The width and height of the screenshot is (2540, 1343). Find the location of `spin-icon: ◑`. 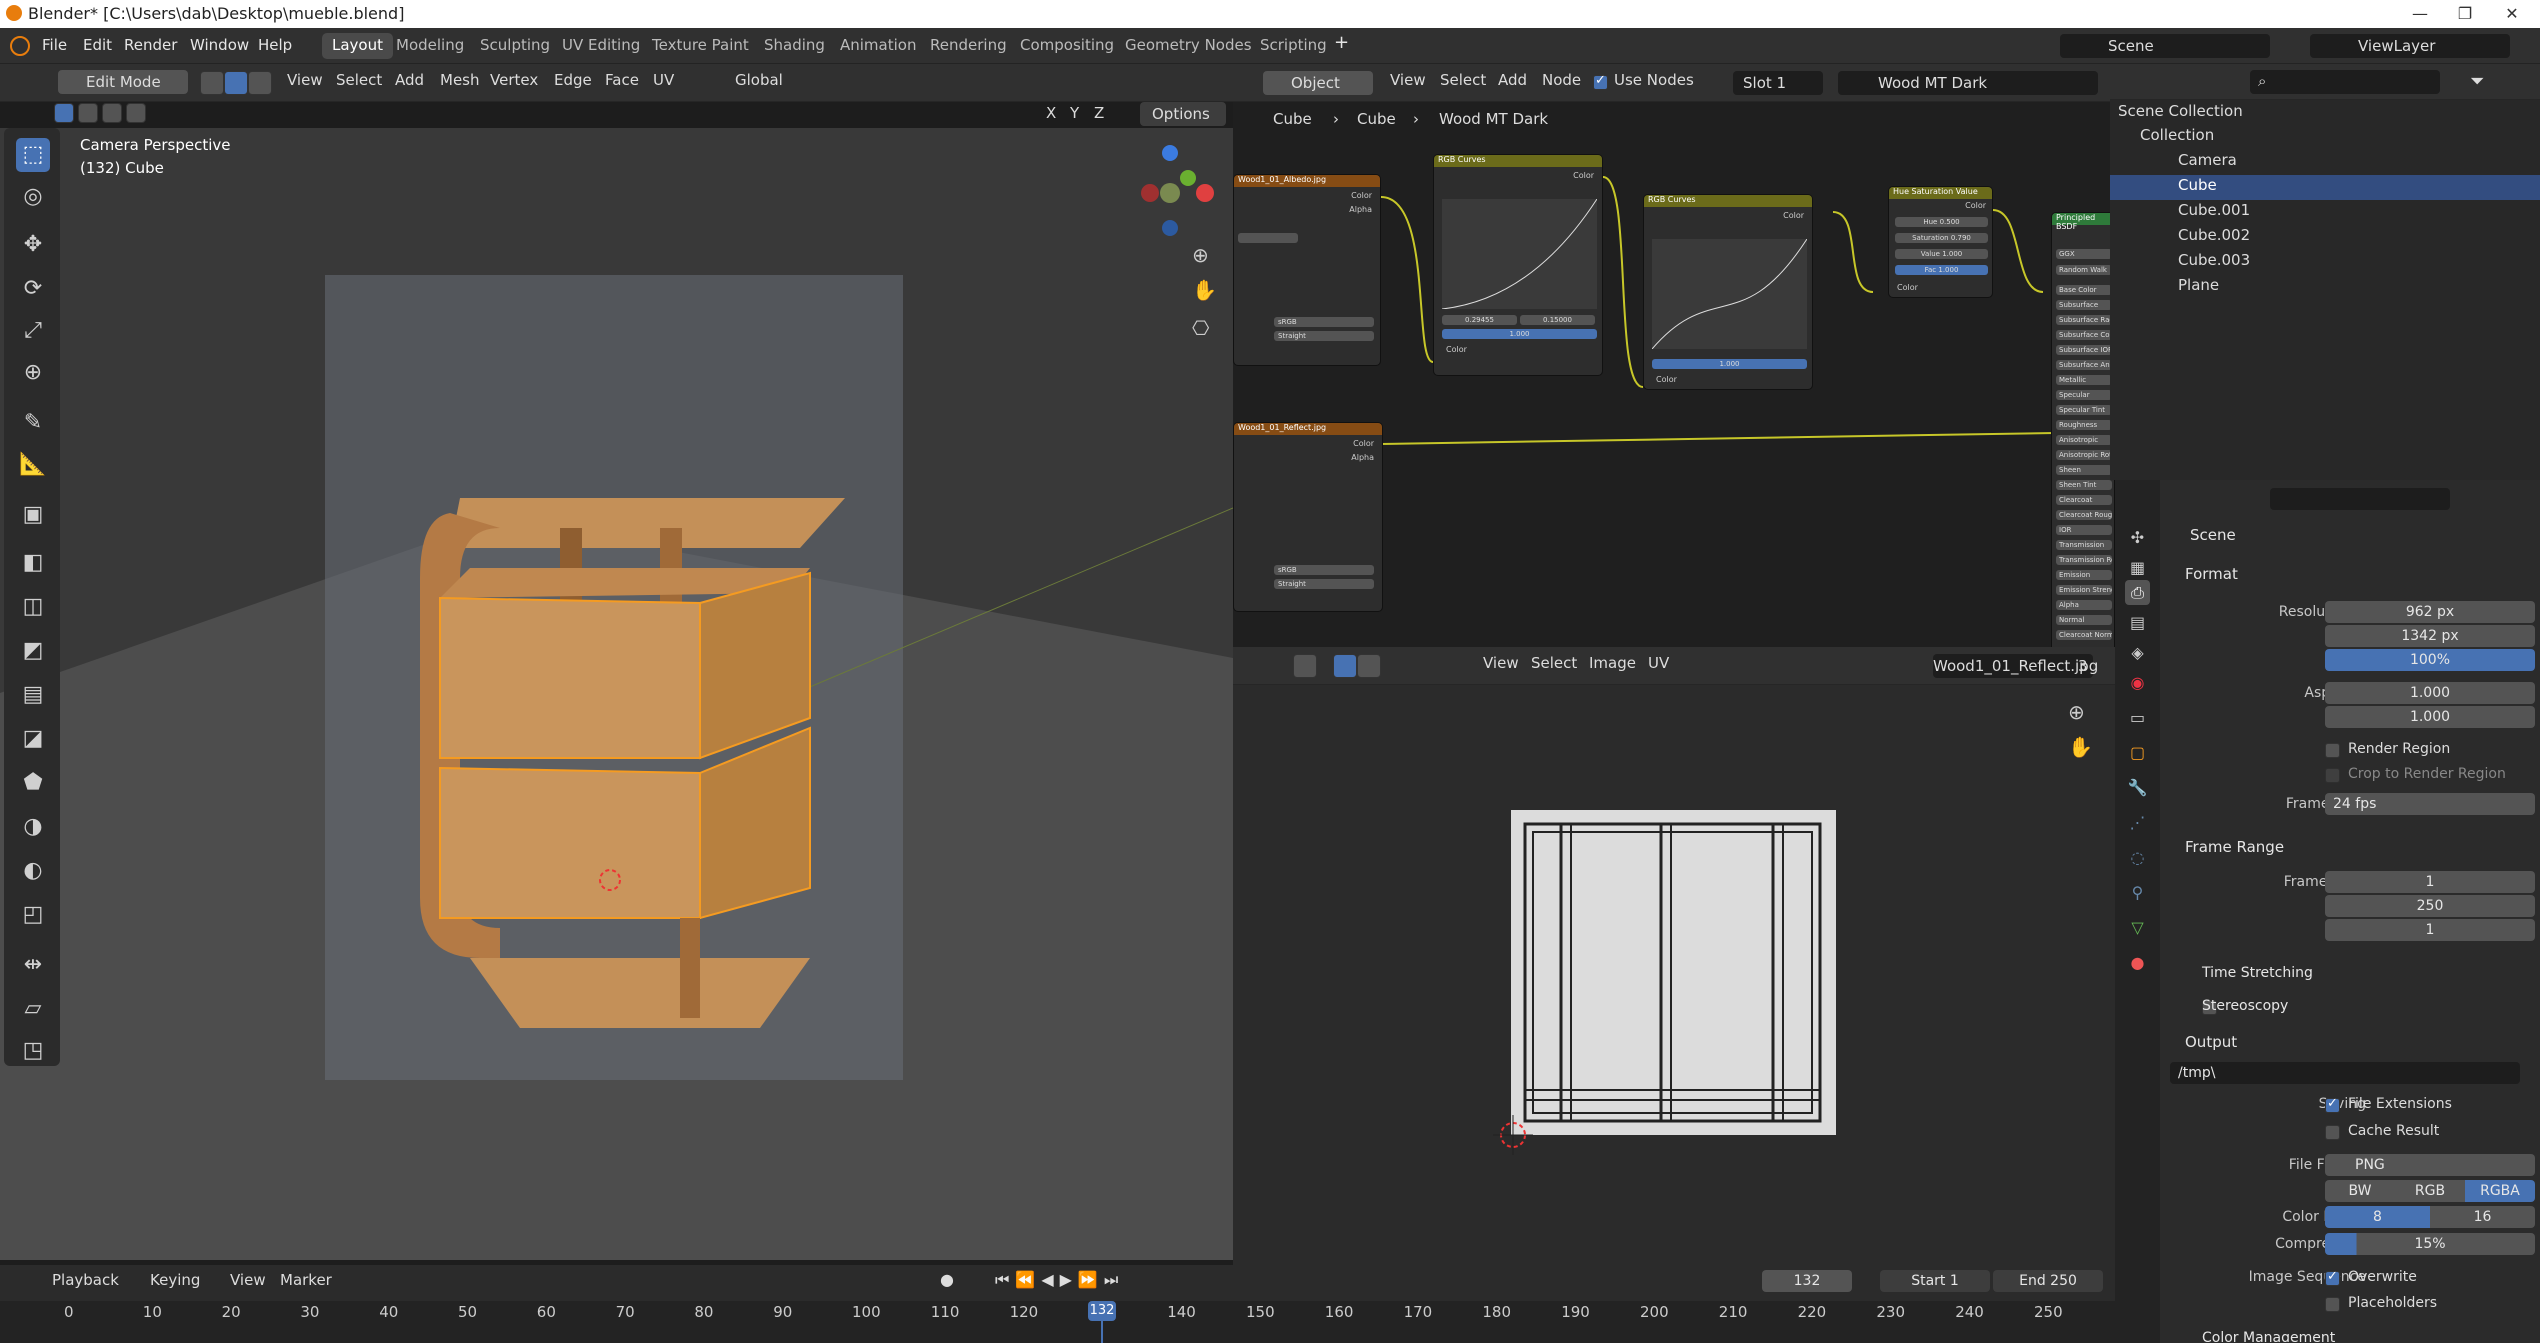

spin-icon: ◑ is located at coordinates (33, 827).